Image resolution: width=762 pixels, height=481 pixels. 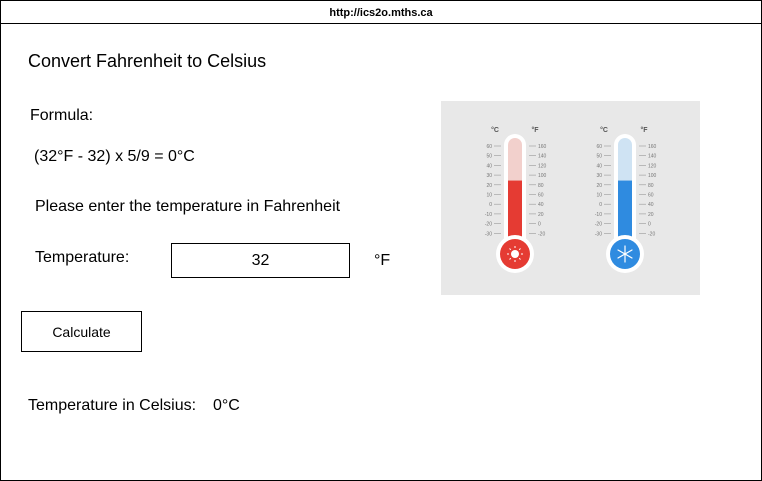 What do you see at coordinates (515, 254) in the screenshot?
I see `sun-icon` at bounding box center [515, 254].